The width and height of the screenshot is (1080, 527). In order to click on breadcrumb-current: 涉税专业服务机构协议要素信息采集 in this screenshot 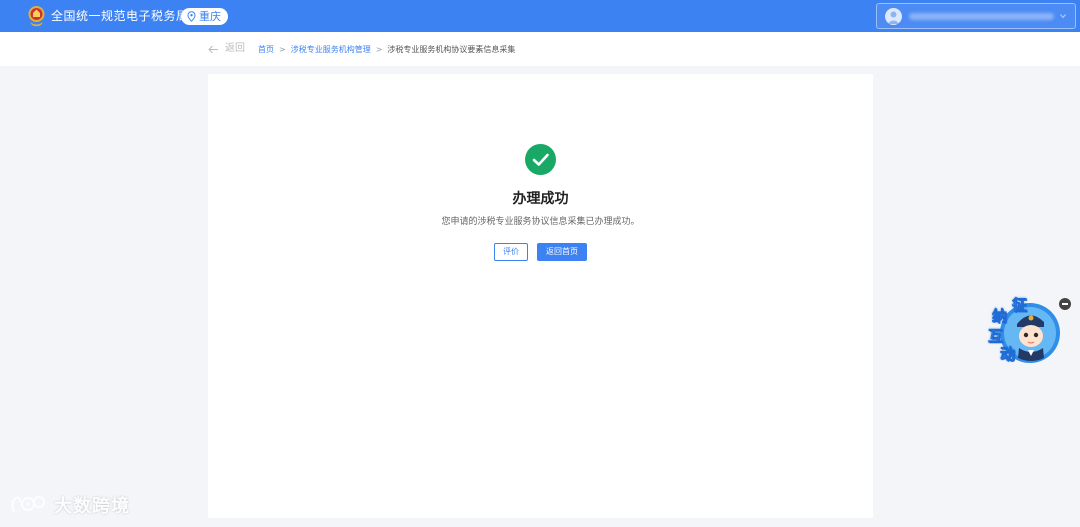, I will do `click(451, 49)`.